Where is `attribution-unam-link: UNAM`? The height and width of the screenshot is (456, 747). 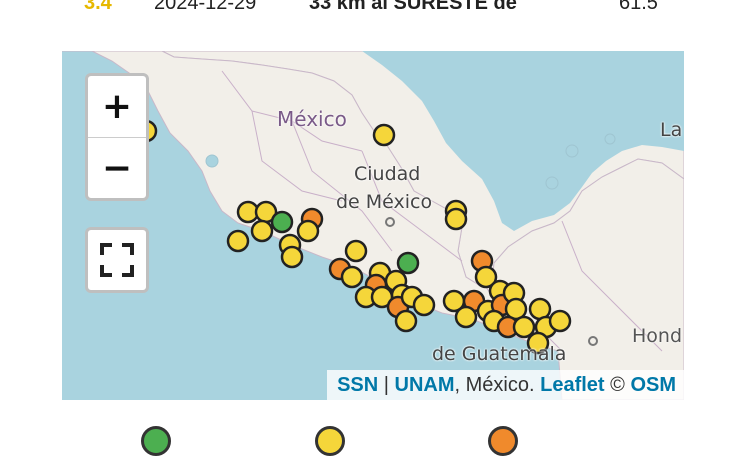
attribution-unam-link: UNAM is located at coordinates (425, 385).